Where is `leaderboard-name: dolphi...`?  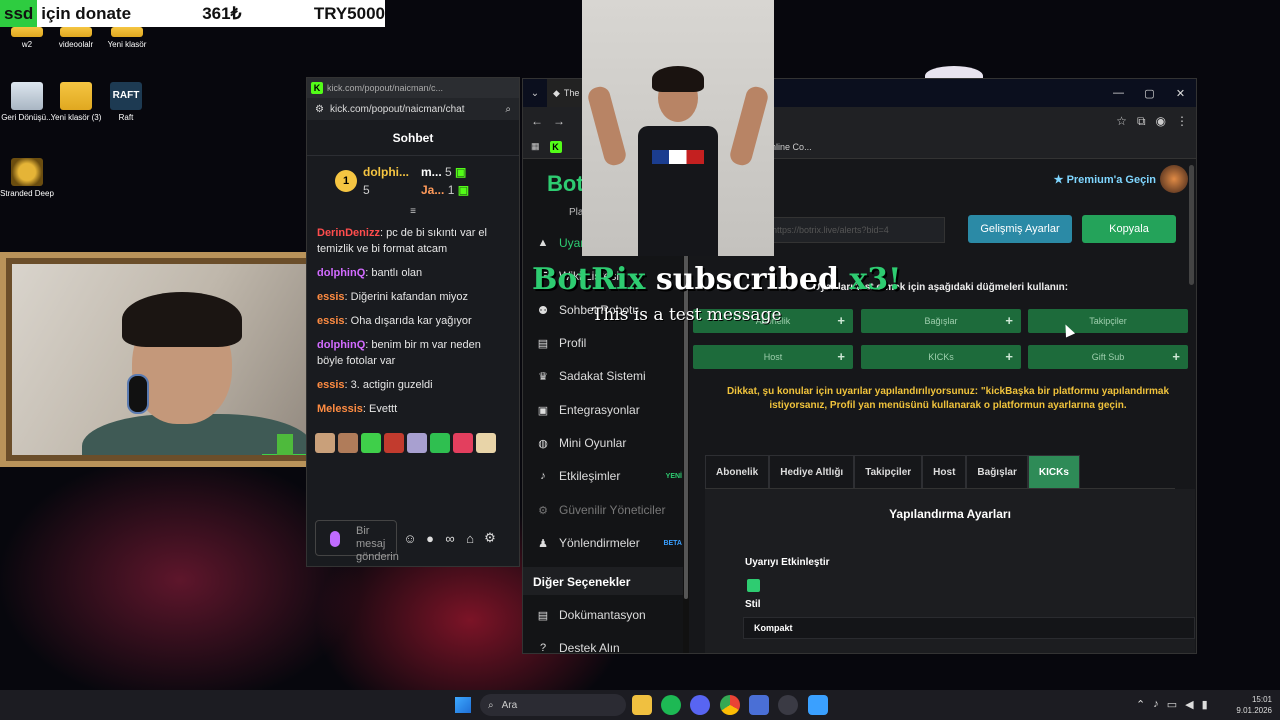 leaderboard-name: dolphi... is located at coordinates (386, 172).